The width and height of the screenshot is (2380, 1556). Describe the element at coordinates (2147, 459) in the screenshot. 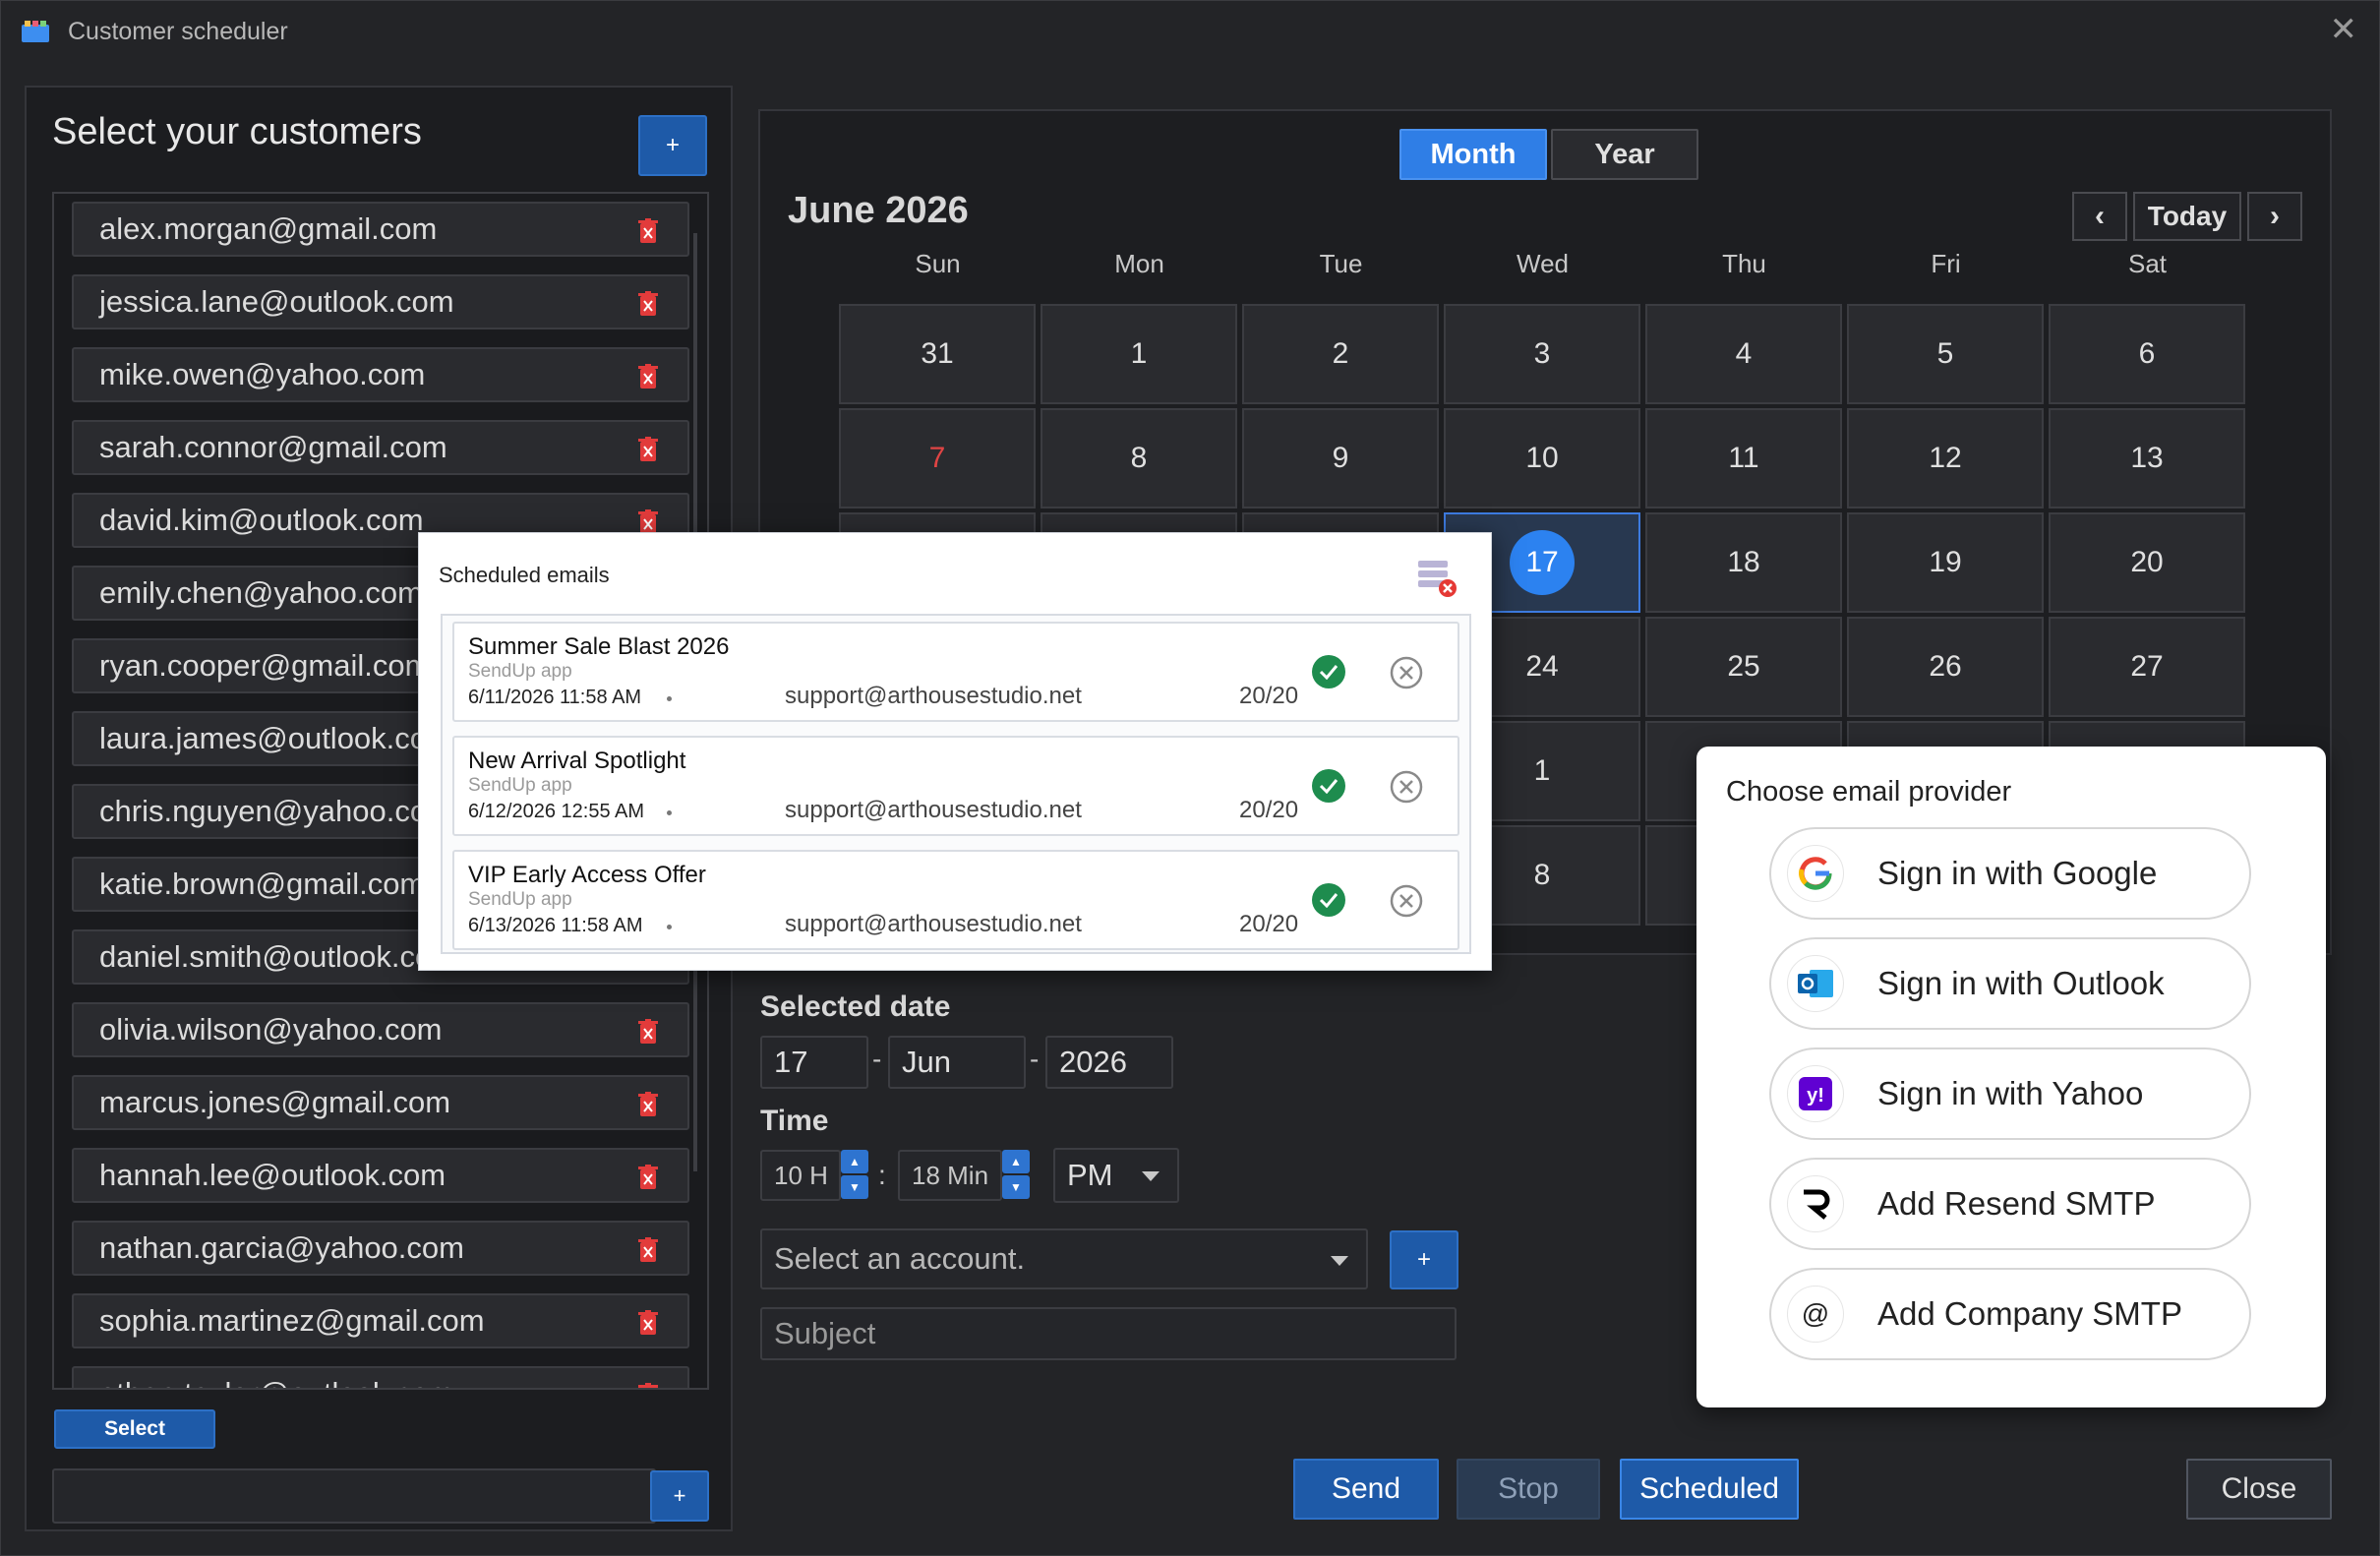

I see `calendar-day: 13` at that location.